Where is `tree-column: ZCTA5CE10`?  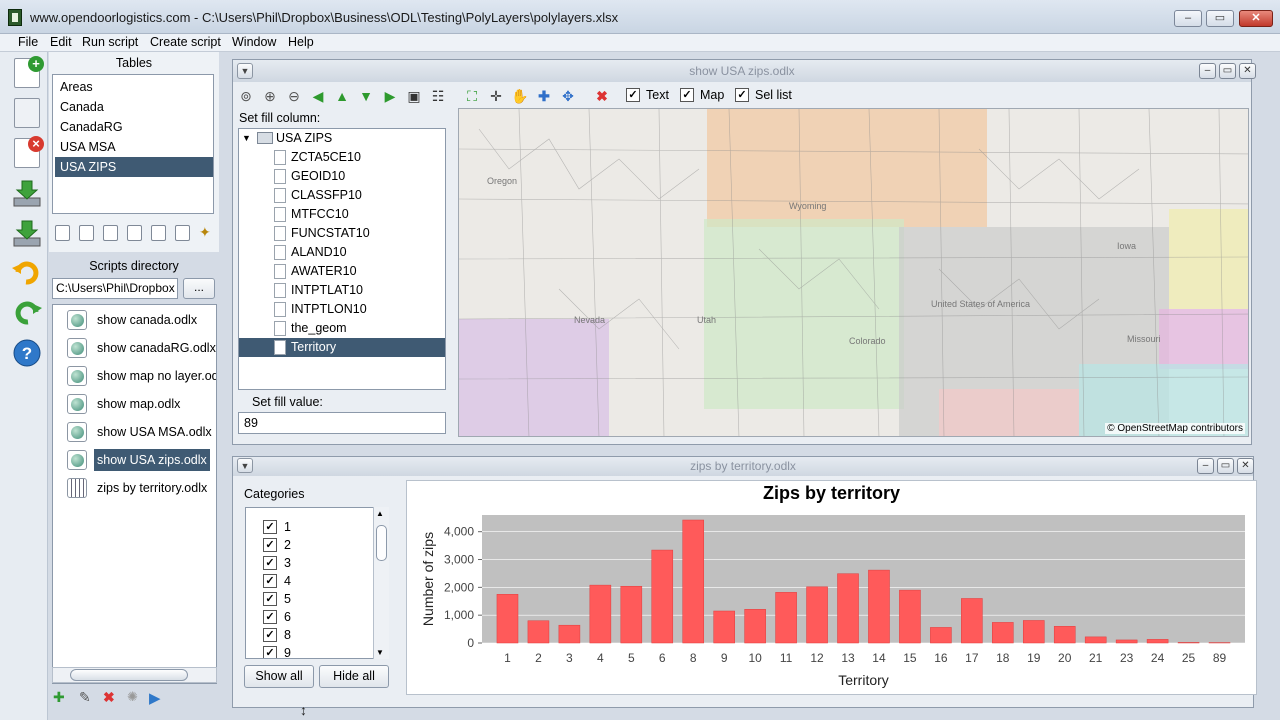 tree-column: ZCTA5CE10 is located at coordinates (342, 157).